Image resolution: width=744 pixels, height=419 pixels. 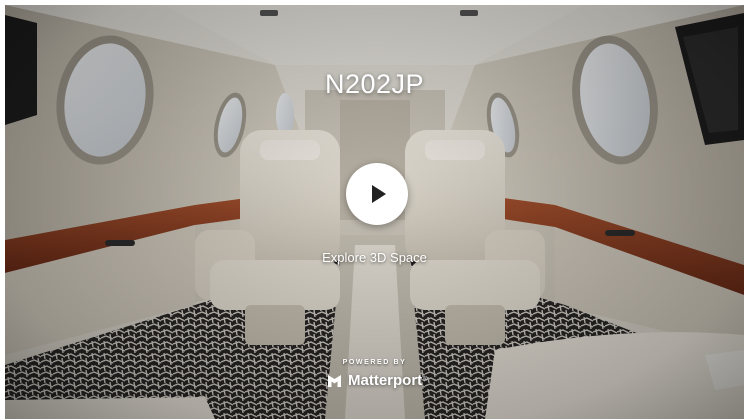 I want to click on play-icon, so click(x=379, y=194).